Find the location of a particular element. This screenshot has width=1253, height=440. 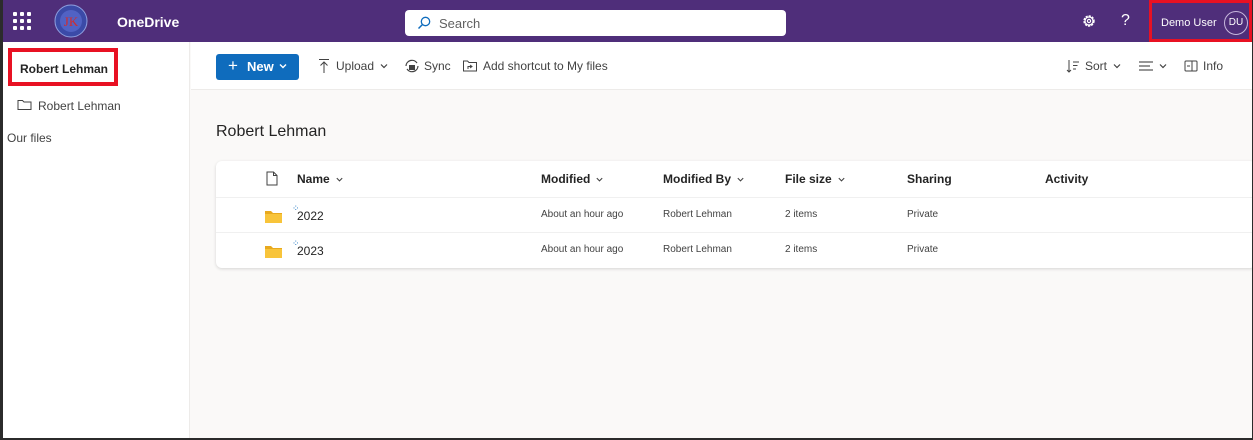

info-pane-icon is located at coordinates (1191, 66).